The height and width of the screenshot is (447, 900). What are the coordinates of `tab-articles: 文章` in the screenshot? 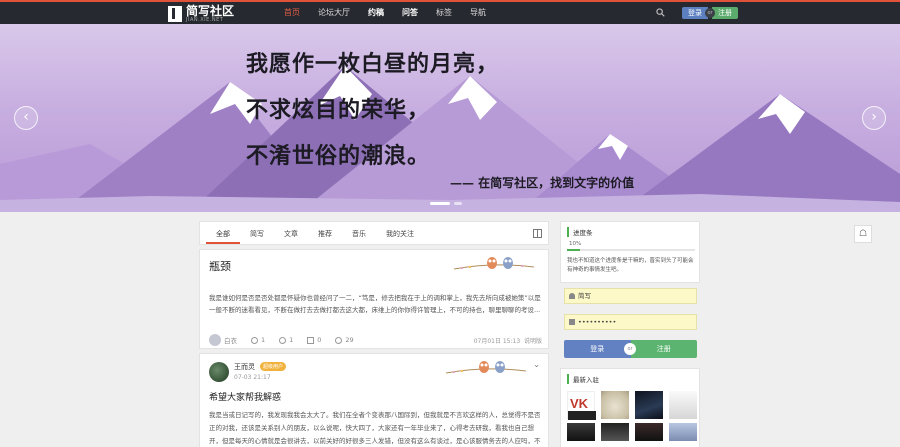 It's located at (291, 233).